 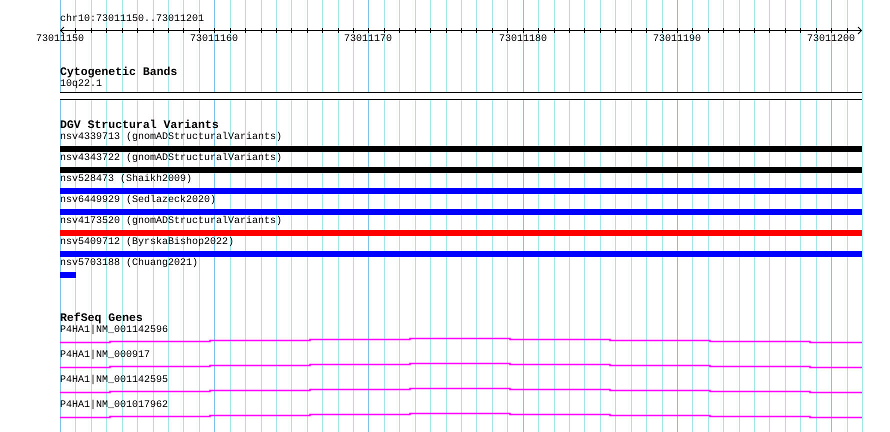 What do you see at coordinates (101, 319) in the screenshot?
I see `track-title: RefSeq Genes` at bounding box center [101, 319].